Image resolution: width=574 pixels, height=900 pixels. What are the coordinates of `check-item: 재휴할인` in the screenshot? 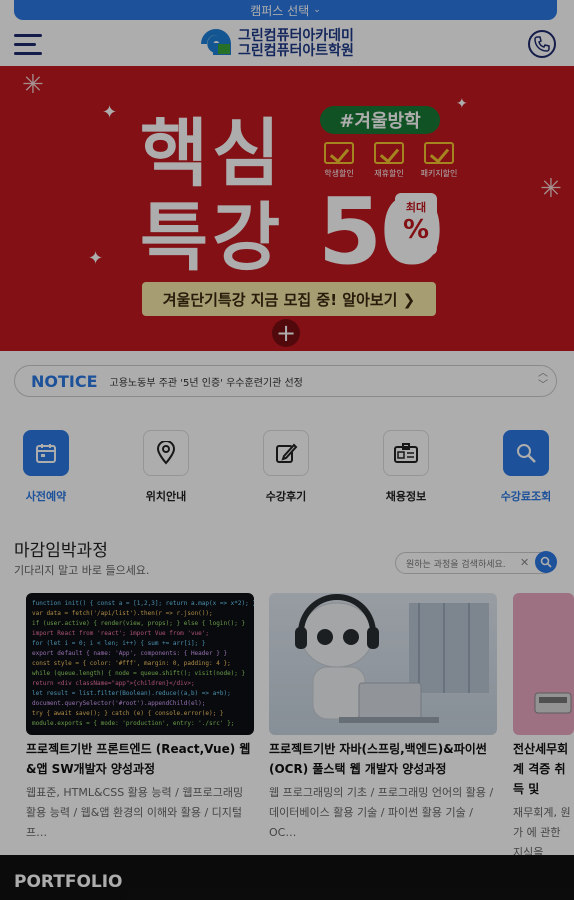 It's located at (389, 160).